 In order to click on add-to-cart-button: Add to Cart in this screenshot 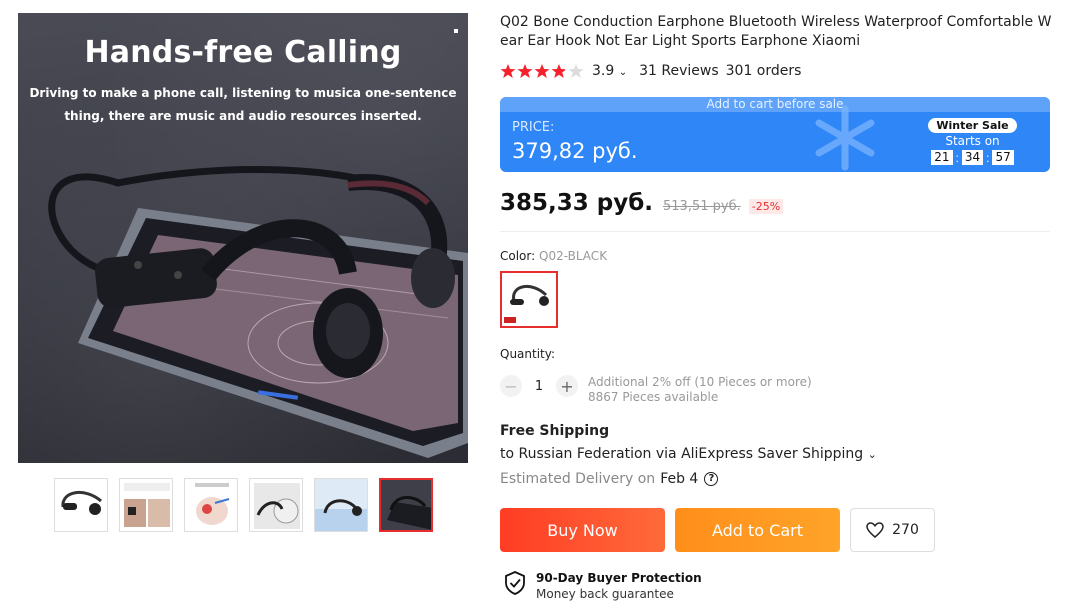, I will do `click(757, 530)`.